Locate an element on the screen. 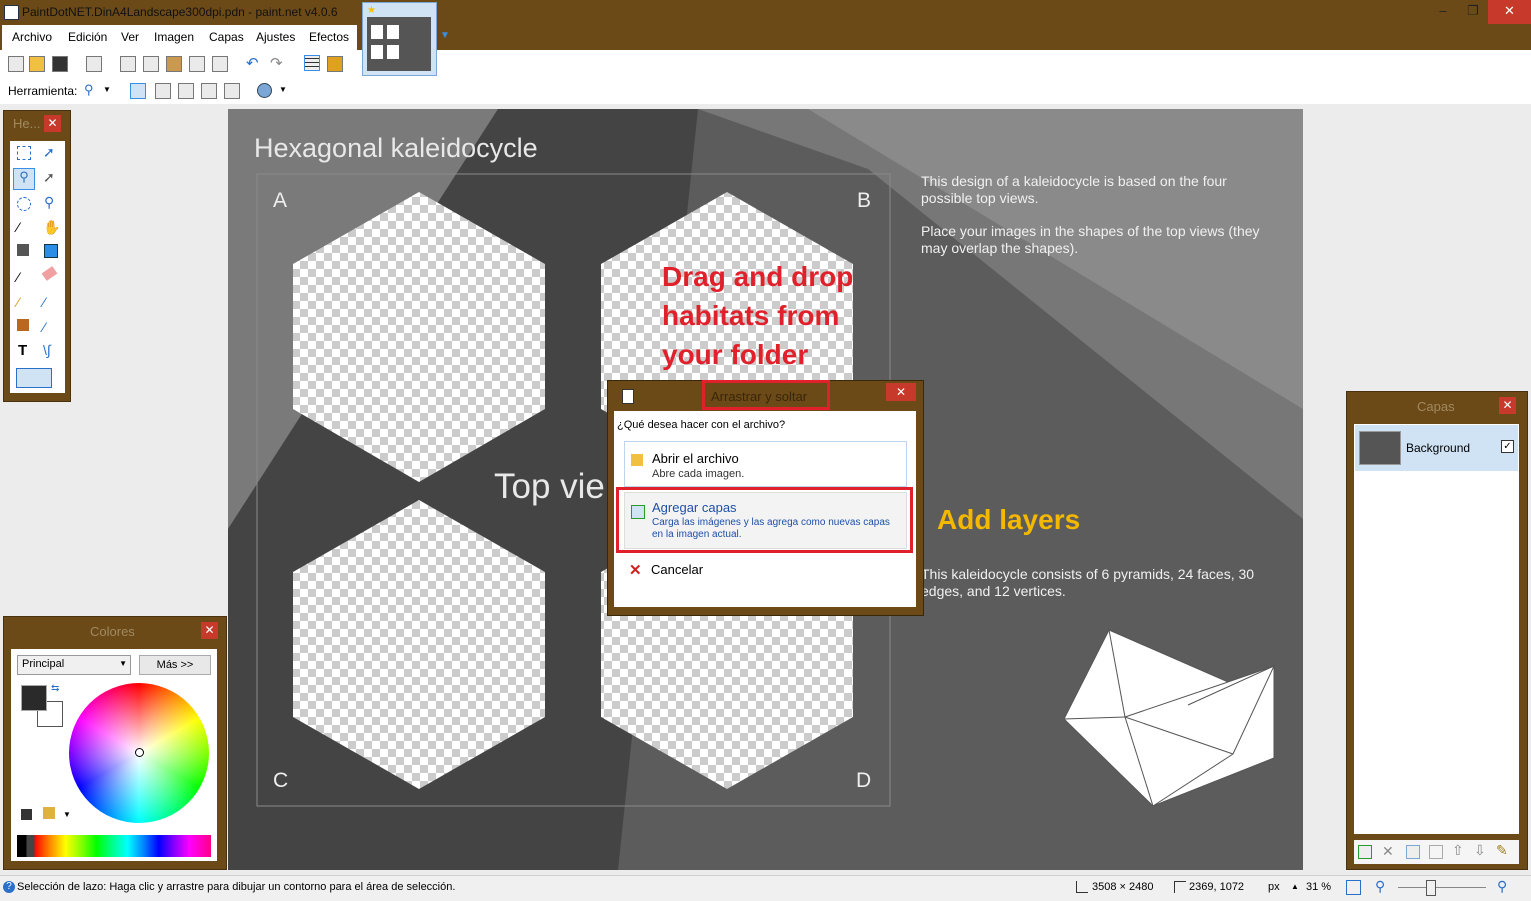 This screenshot has width=1531, height=901. layer-properties-icon: ✎ is located at coordinates (1502, 850).